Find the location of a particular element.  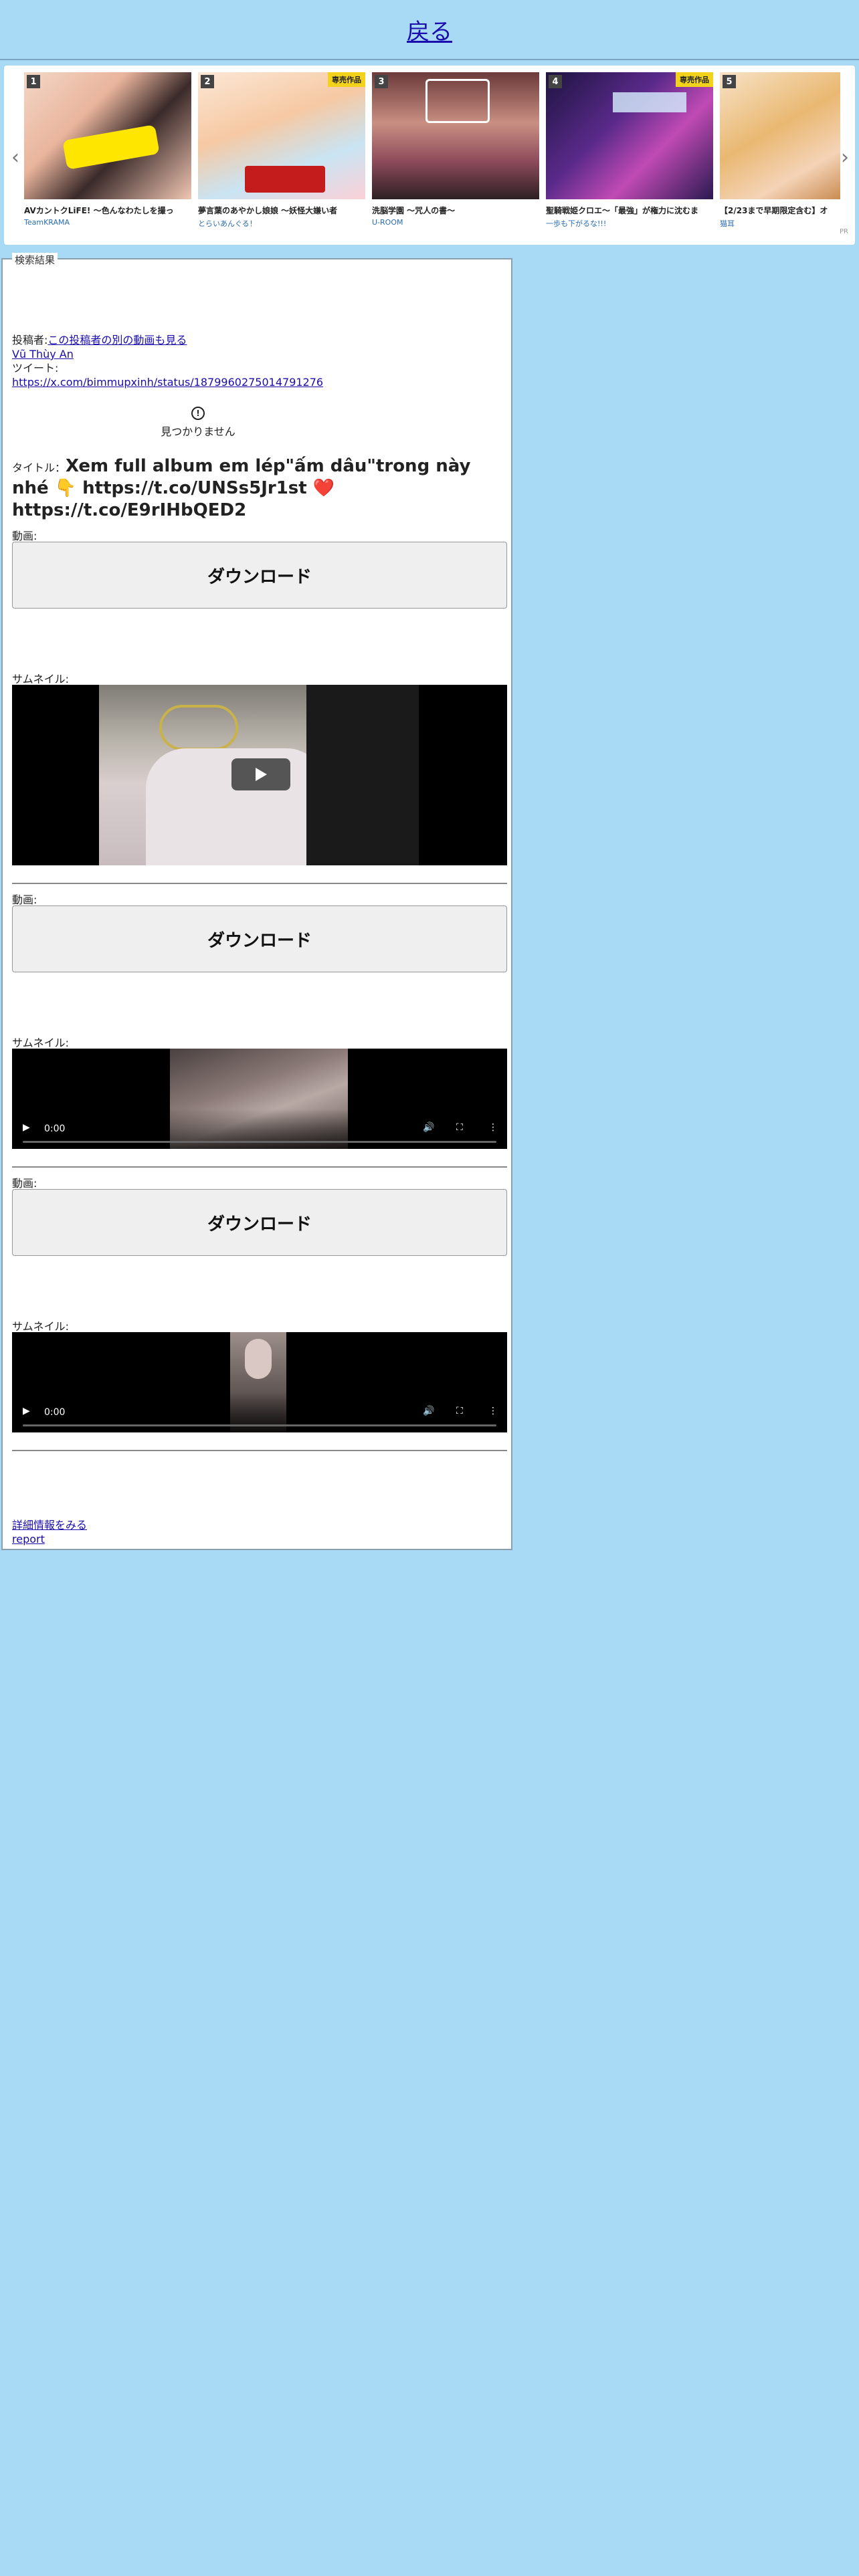

card-circle: とらいあんぐる！ is located at coordinates (228, 223).